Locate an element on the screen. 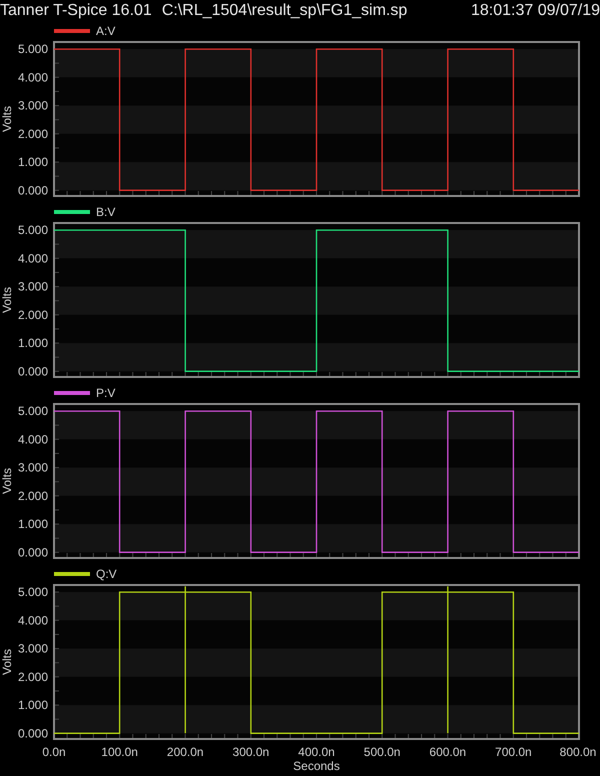 The height and width of the screenshot is (776, 600). legend-label: Q:V is located at coordinates (106, 574).